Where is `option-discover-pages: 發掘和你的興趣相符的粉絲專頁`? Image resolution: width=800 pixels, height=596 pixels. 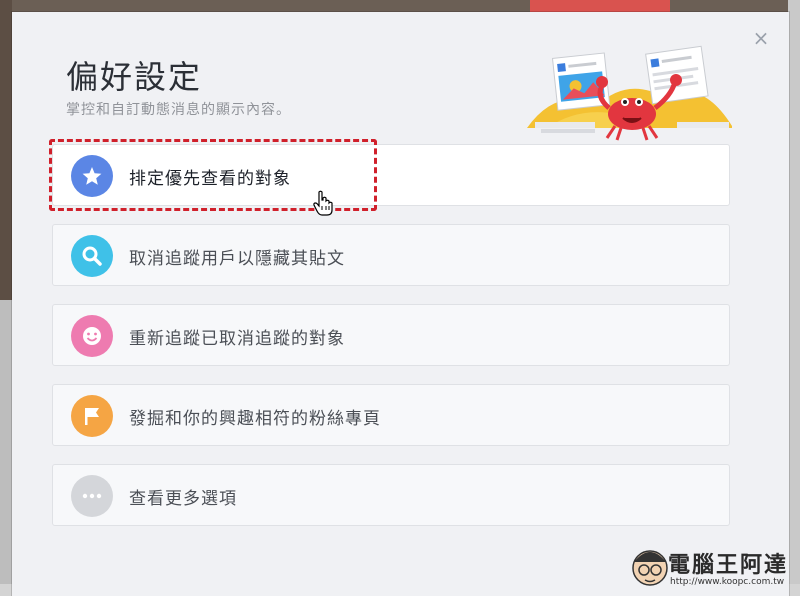 option-discover-pages: 發掘和你的興趣相符的粉絲專頁 is located at coordinates (391, 415).